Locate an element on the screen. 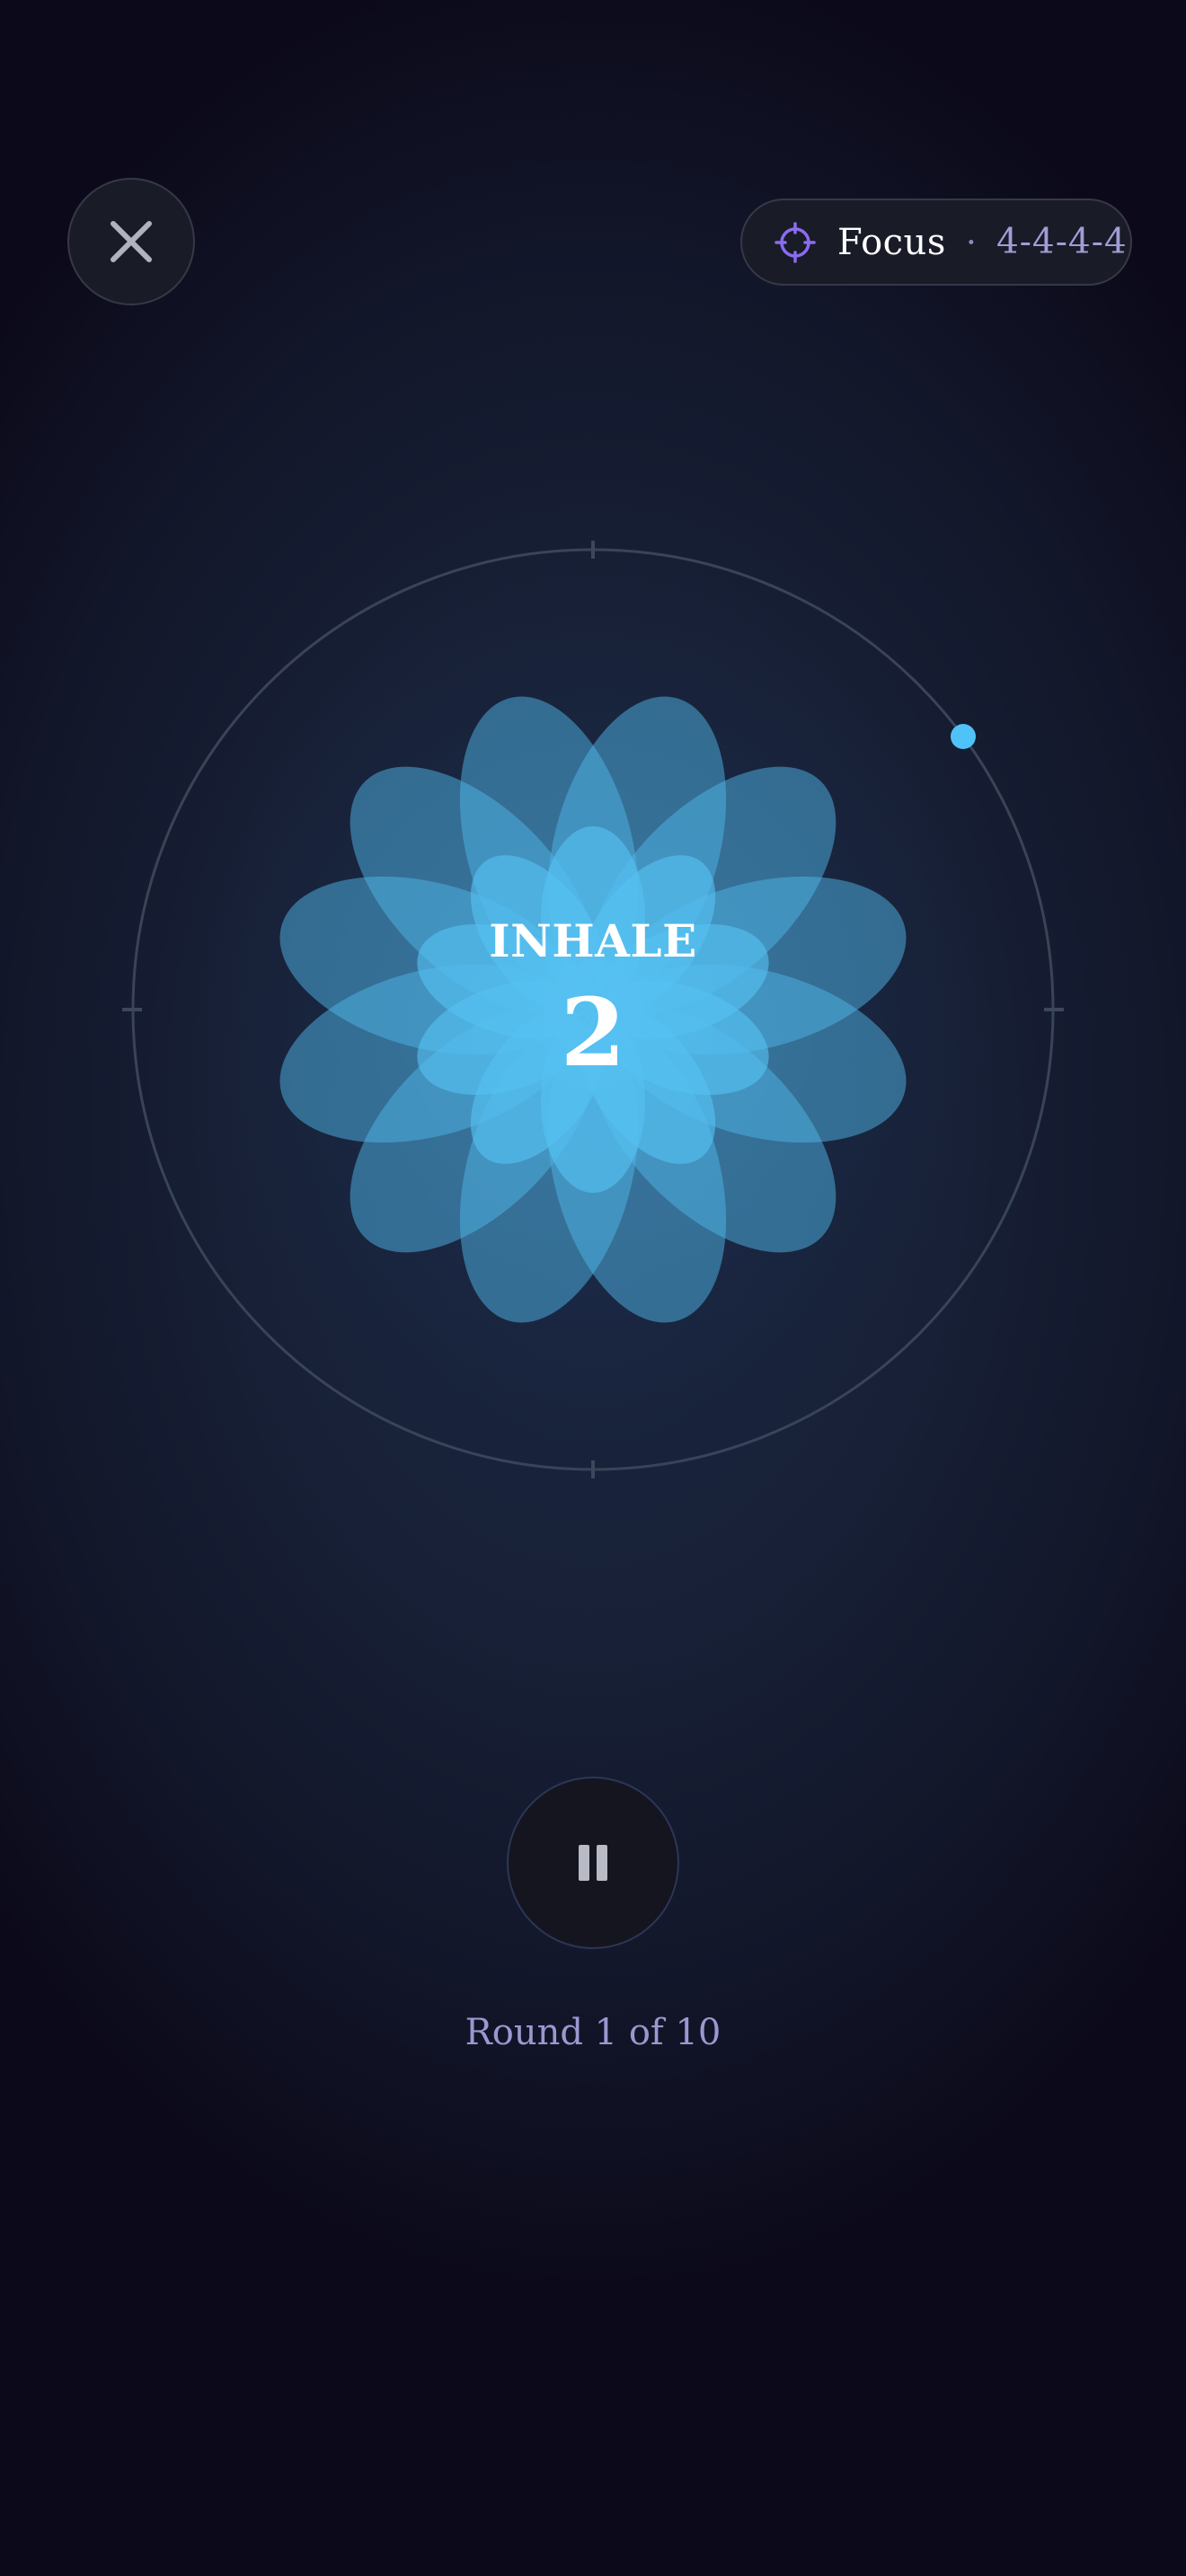  phase-countdown: 2 is located at coordinates (593, 1032).